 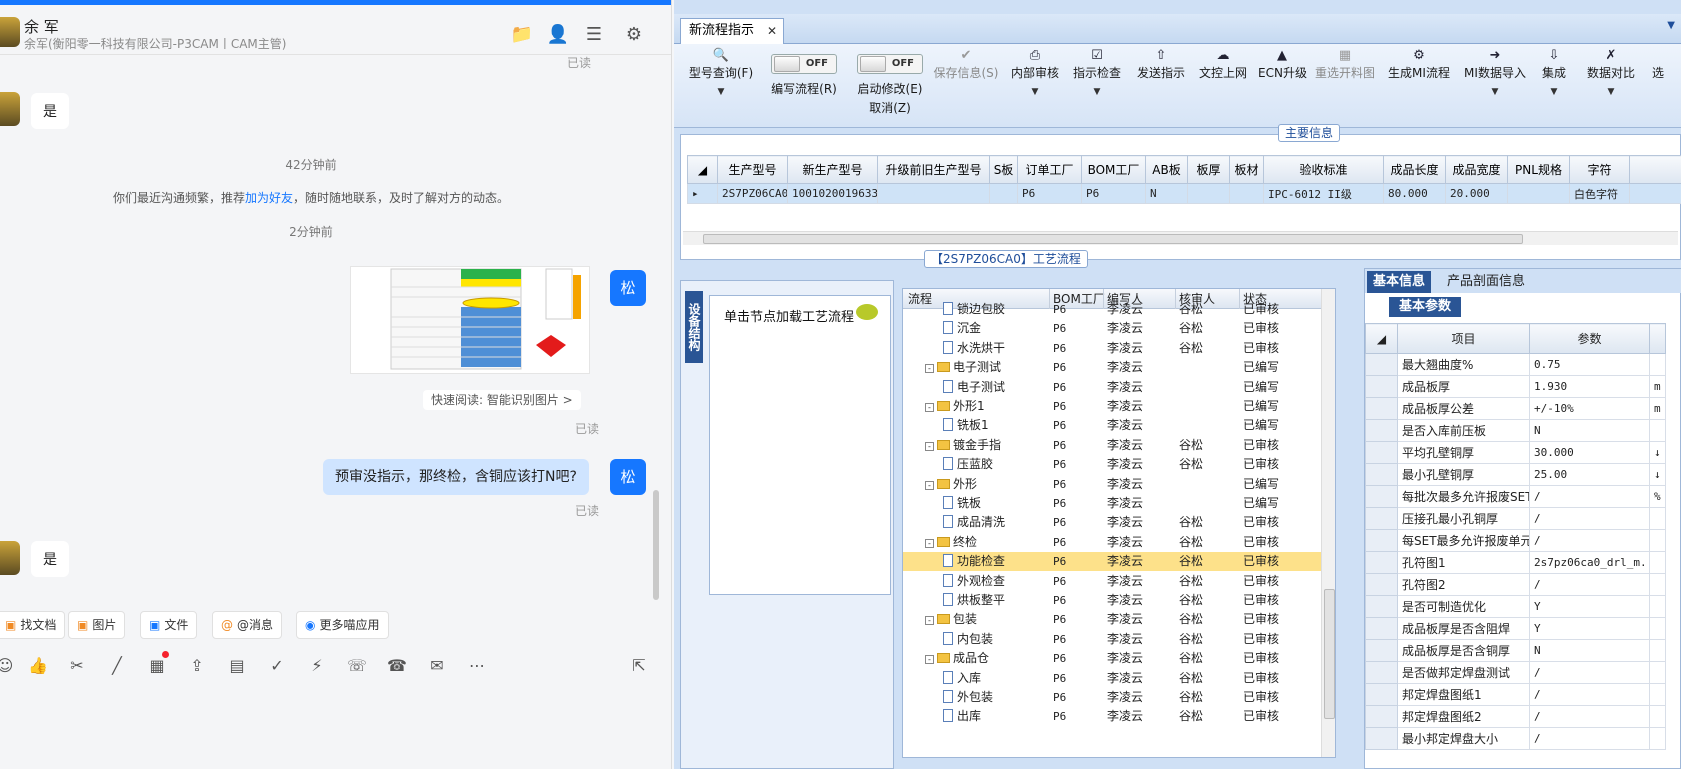 What do you see at coordinates (558, 35) in the screenshot?
I see `add-user-icon: 👤` at bounding box center [558, 35].